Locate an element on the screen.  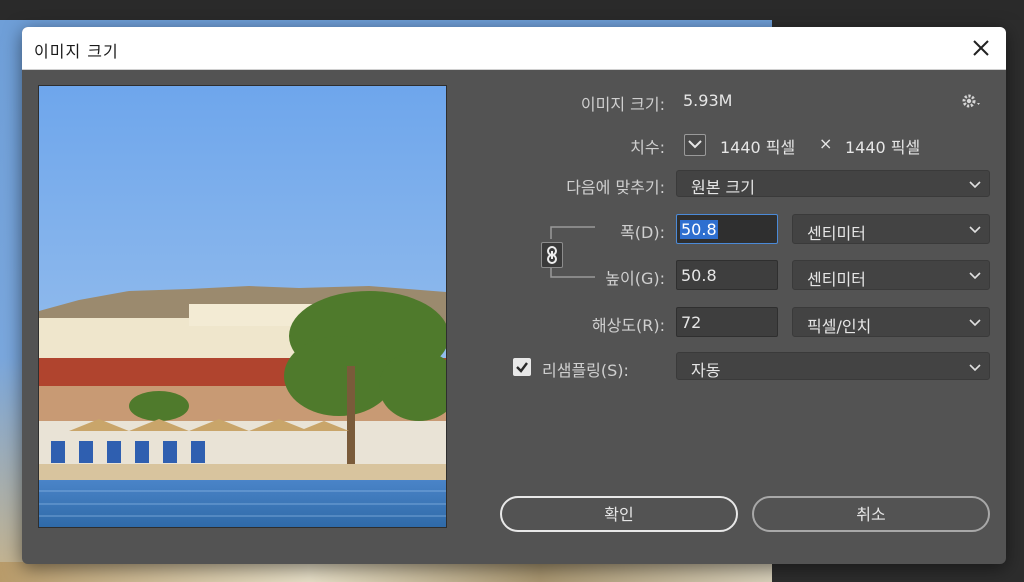
width-input-value: 50.8 is located at coordinates (699, 229).